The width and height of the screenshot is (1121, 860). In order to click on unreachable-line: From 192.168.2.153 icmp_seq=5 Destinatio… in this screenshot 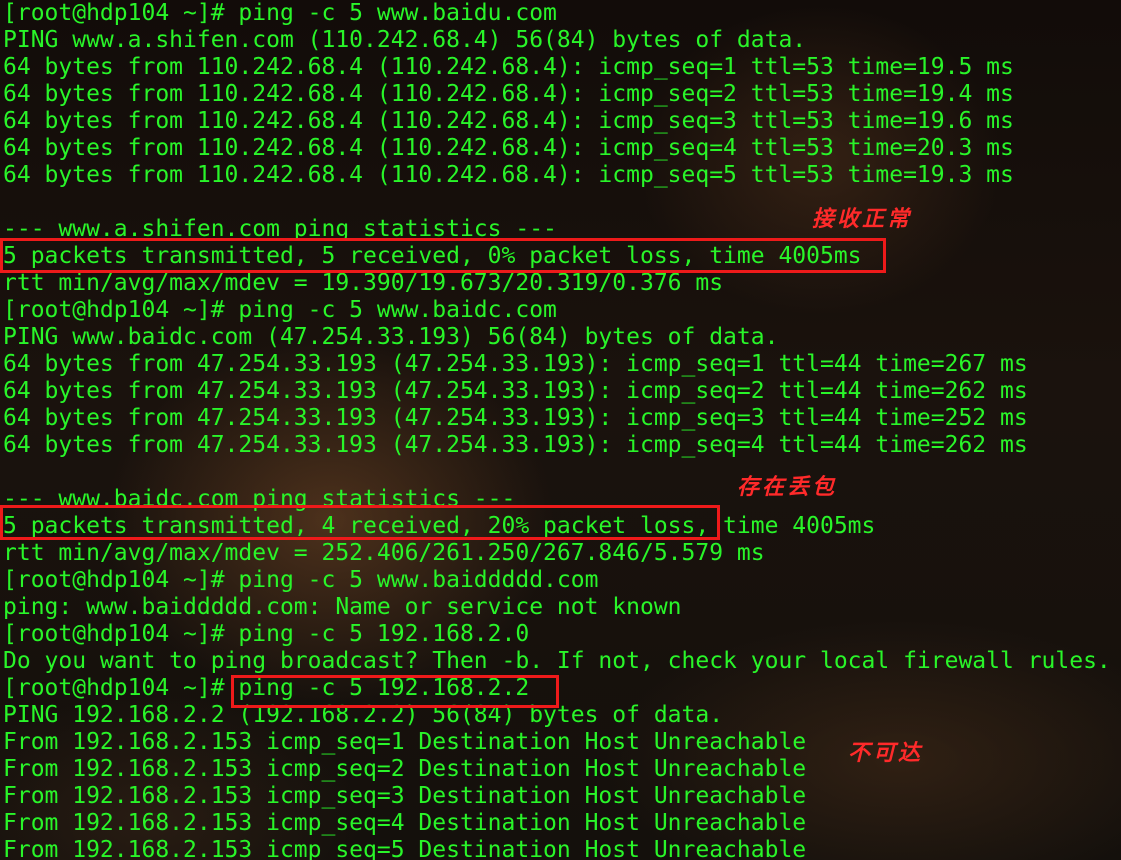, I will do `click(405, 848)`.